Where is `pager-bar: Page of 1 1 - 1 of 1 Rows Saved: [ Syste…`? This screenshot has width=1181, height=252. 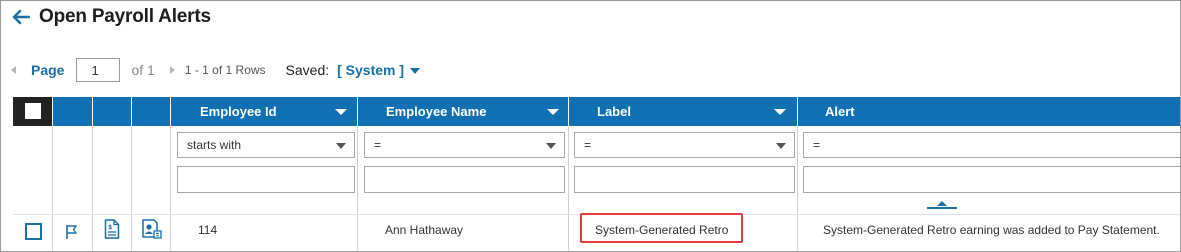
pager-bar: Page of 1 1 - 1 of 1 Rows Saved: [ Syste… is located at coordinates (216, 70).